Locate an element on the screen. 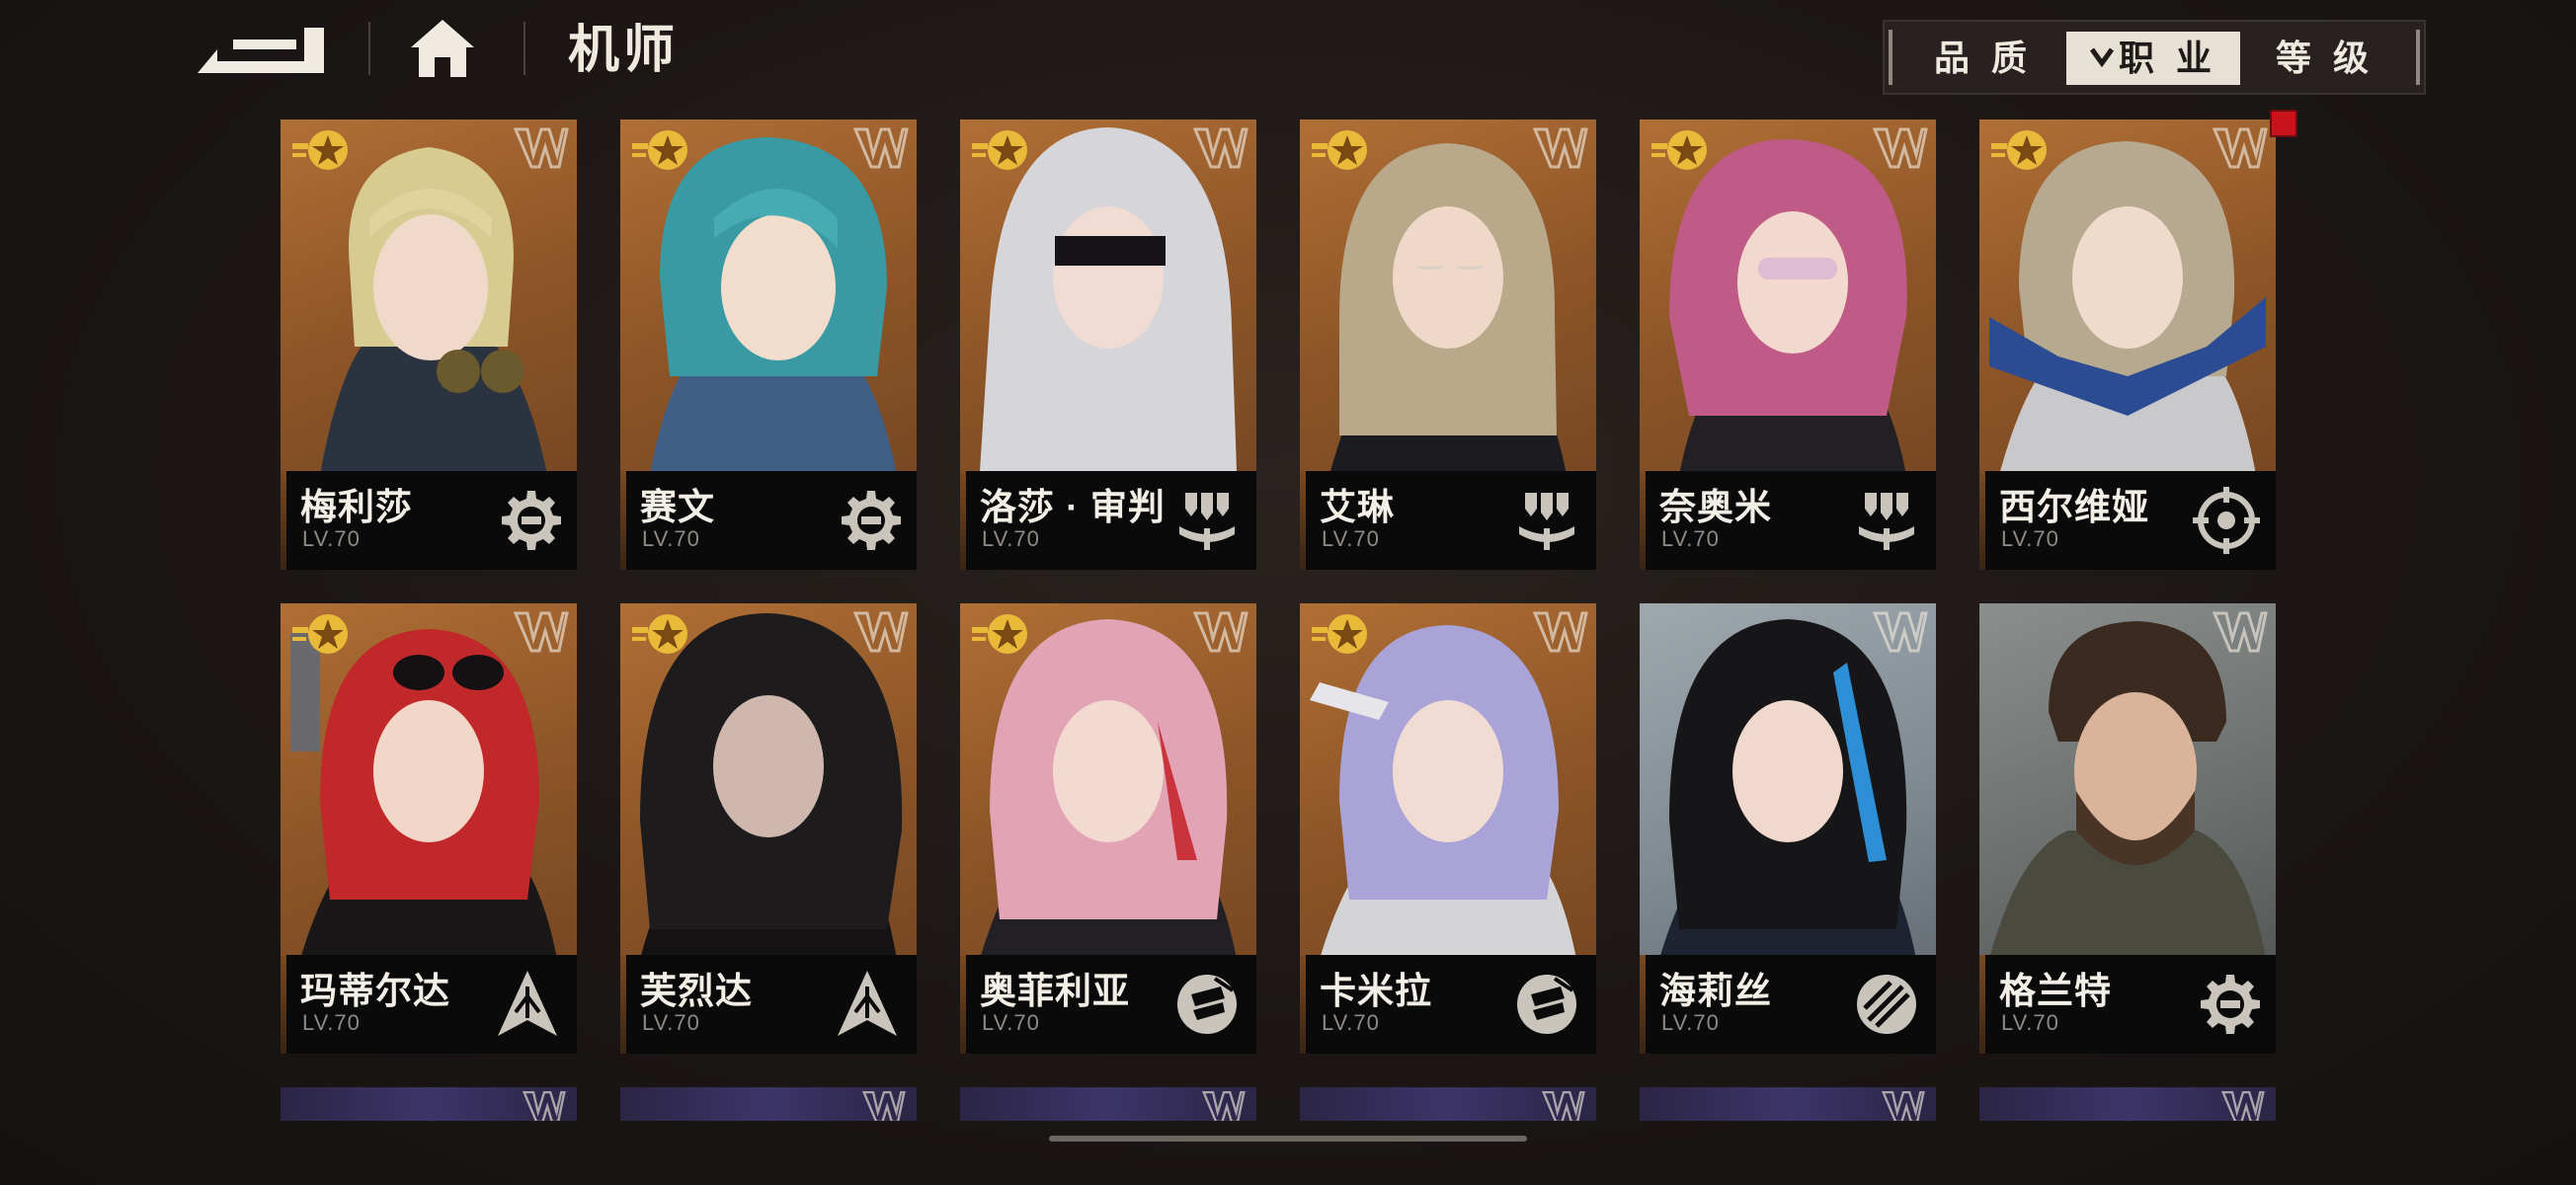 The image size is (2576, 1185). filter-bar-edge is located at coordinates (2418, 58).